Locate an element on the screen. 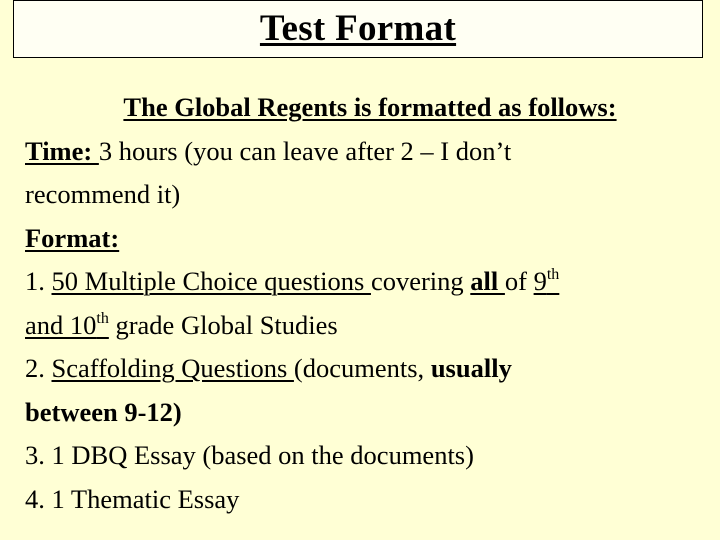  grade-10-suffix: th is located at coordinates (102, 318).